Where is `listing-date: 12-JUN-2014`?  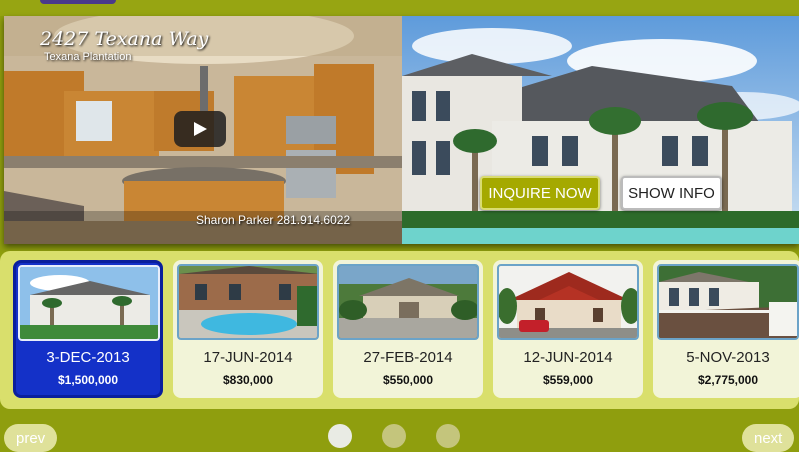 listing-date: 12-JUN-2014 is located at coordinates (568, 357).